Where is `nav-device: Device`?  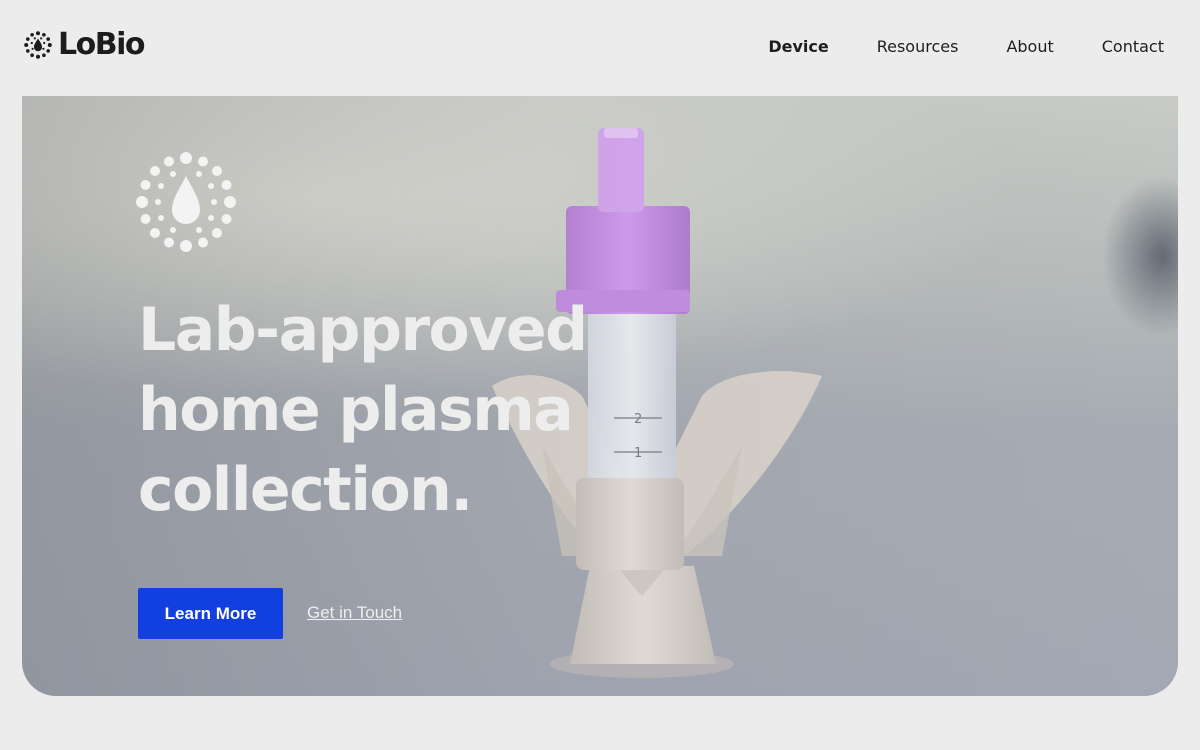 nav-device: Device is located at coordinates (798, 47).